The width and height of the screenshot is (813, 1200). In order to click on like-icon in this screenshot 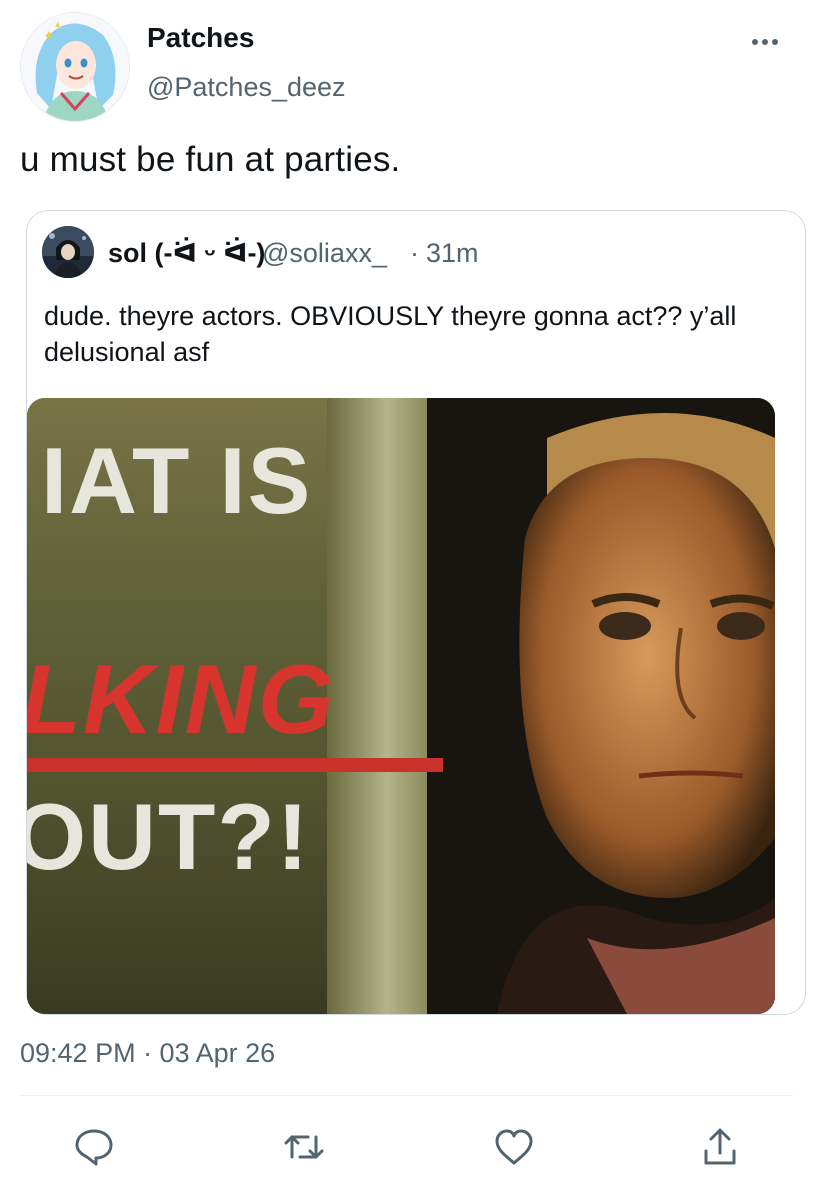, I will do `click(514, 1147)`.